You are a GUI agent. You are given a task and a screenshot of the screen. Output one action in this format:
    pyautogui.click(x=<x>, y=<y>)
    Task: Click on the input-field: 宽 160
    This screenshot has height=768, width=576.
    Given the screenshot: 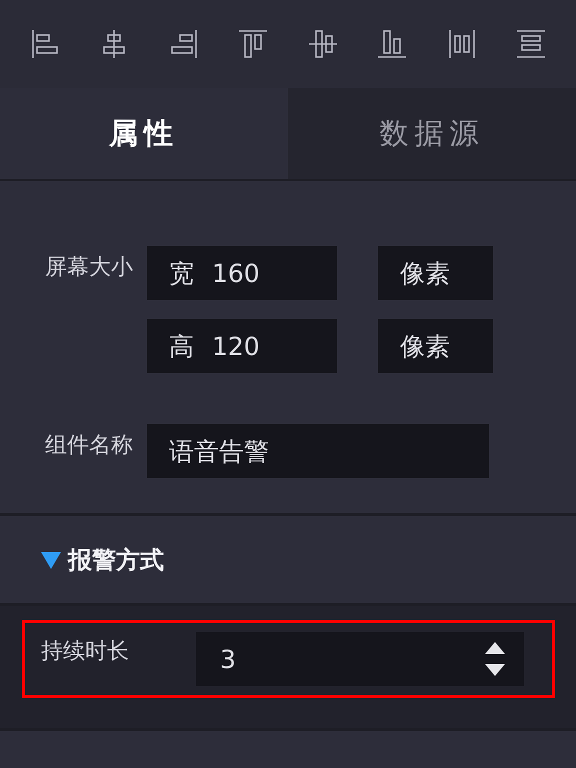 What is the action you would take?
    pyautogui.click(x=242, y=273)
    